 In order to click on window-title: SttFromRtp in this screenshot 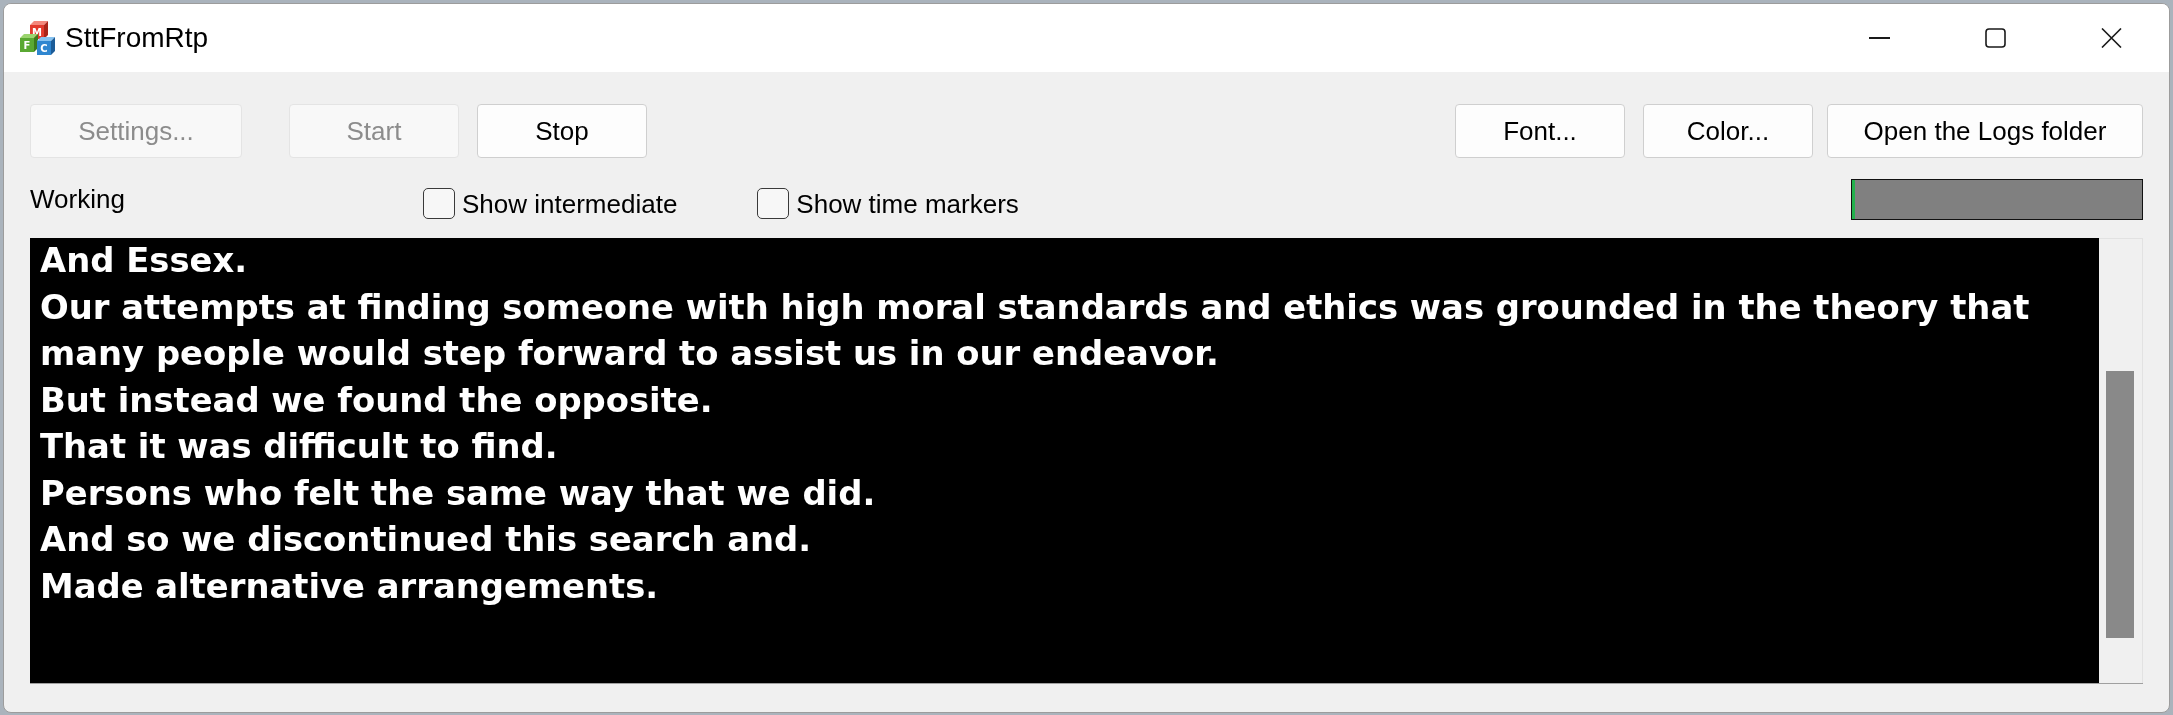, I will do `click(137, 38)`.